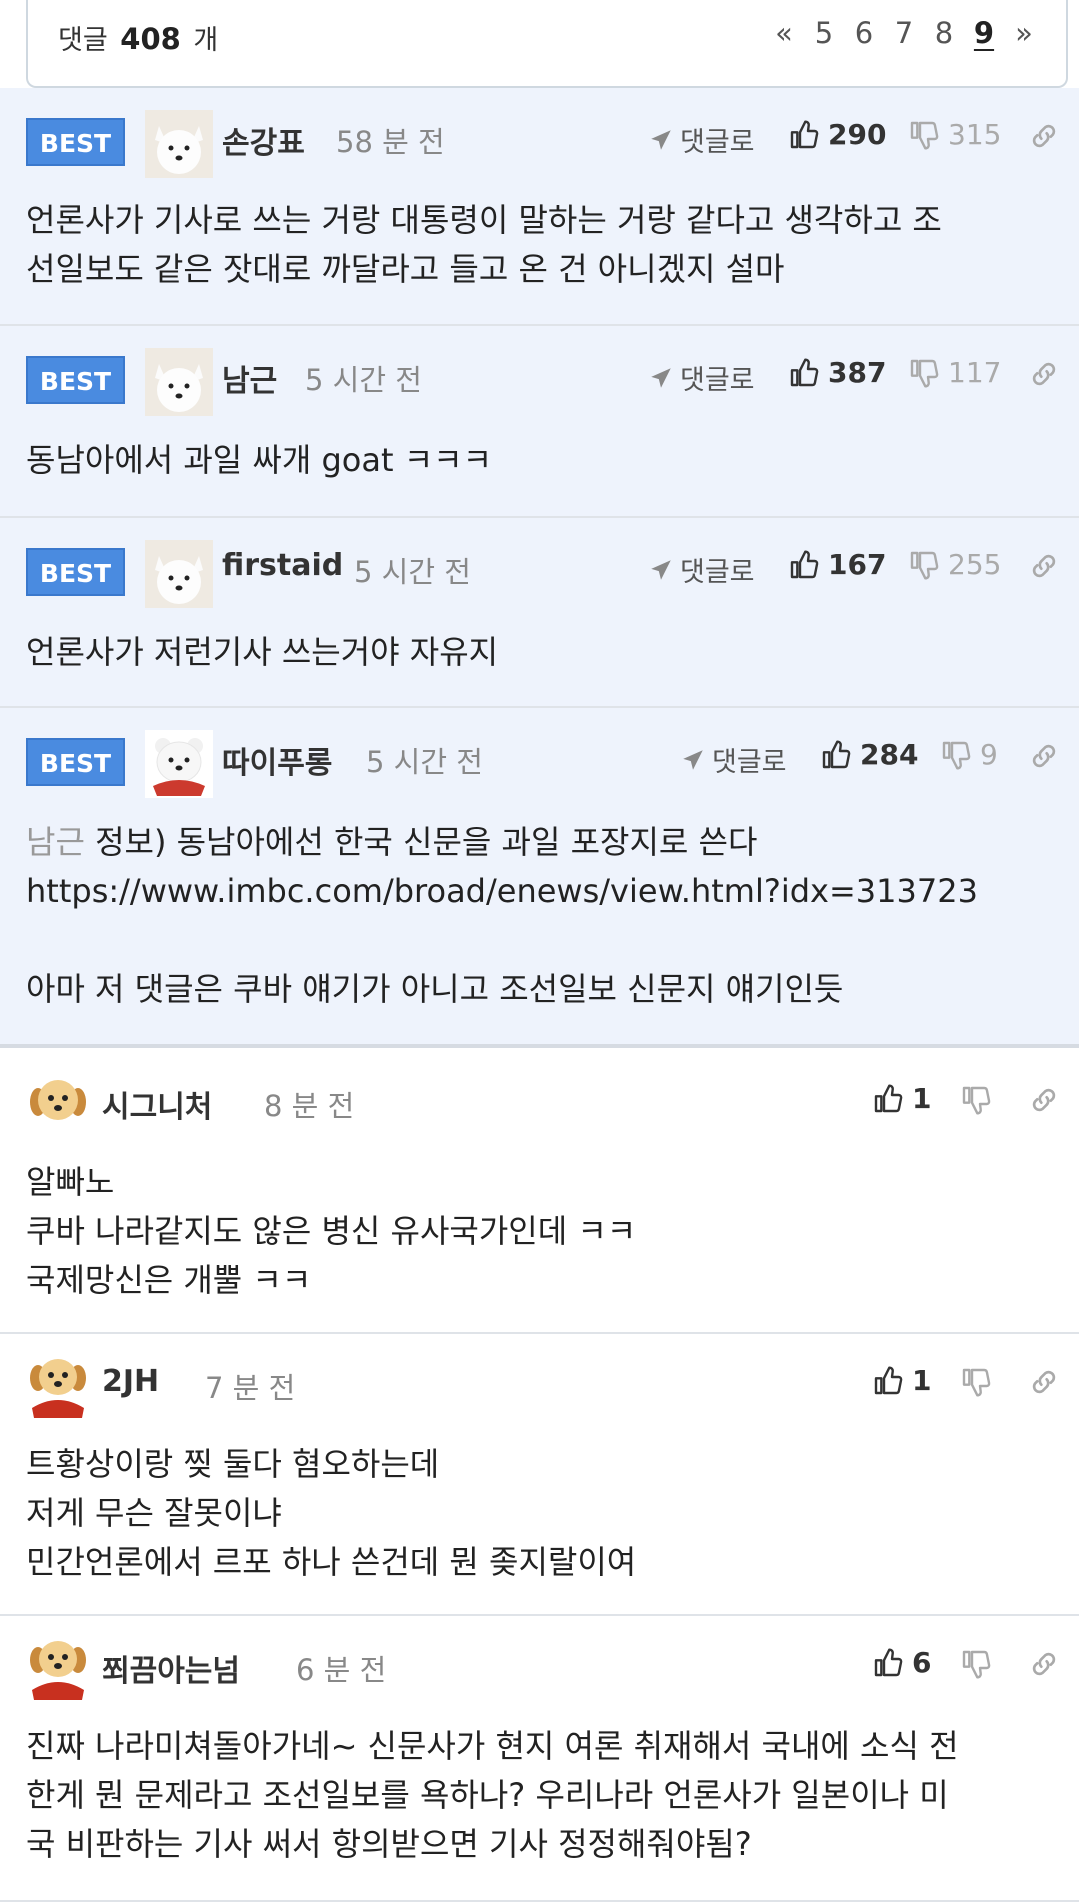  What do you see at coordinates (341, 1670) in the screenshot?
I see `comment-time: 6 분 전` at bounding box center [341, 1670].